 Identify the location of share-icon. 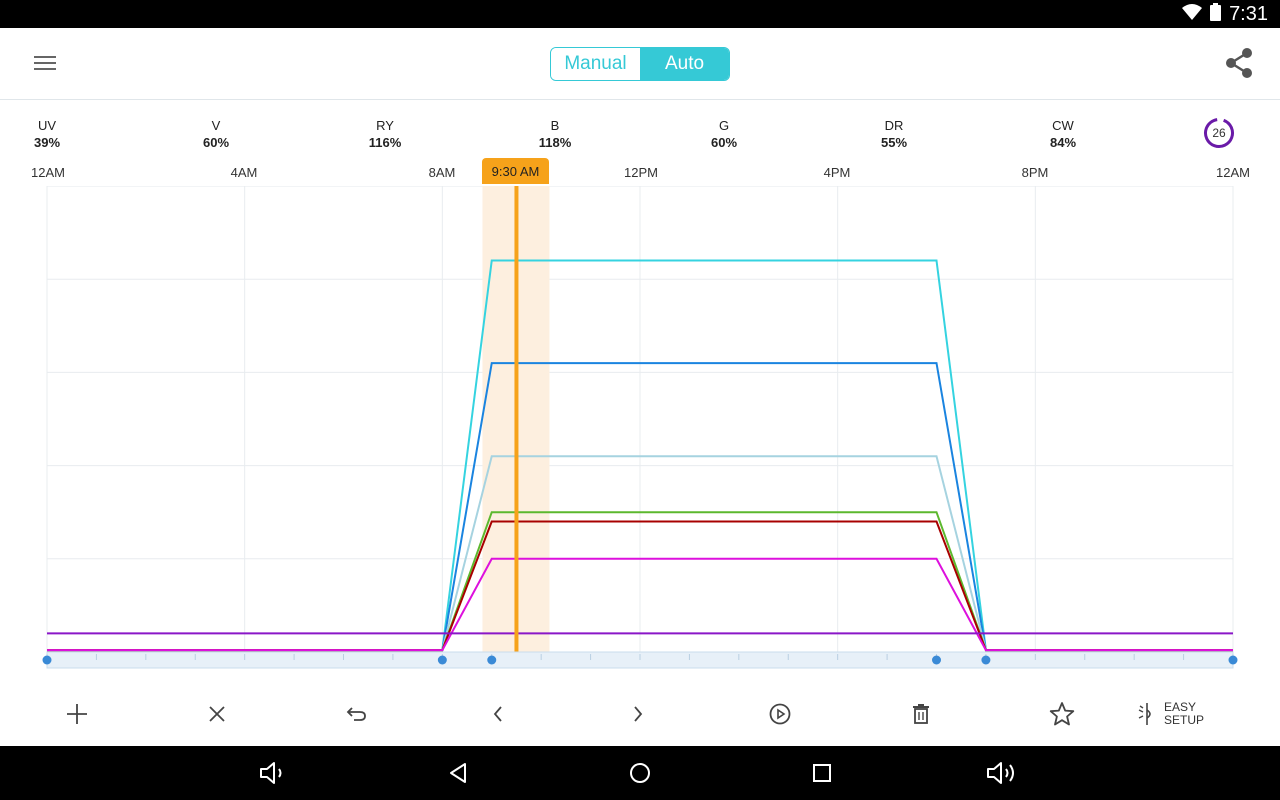
(1239, 63).